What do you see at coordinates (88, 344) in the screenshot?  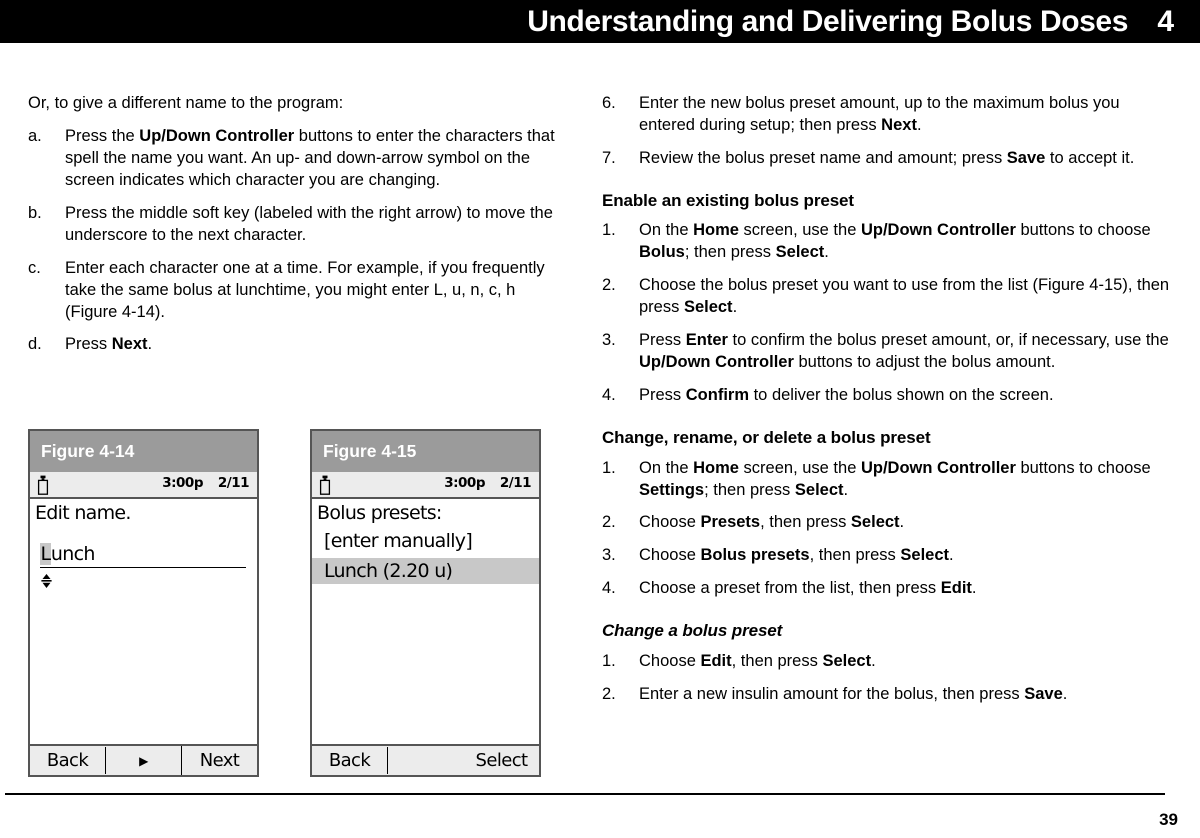 I see `plain-text: Press` at bounding box center [88, 344].